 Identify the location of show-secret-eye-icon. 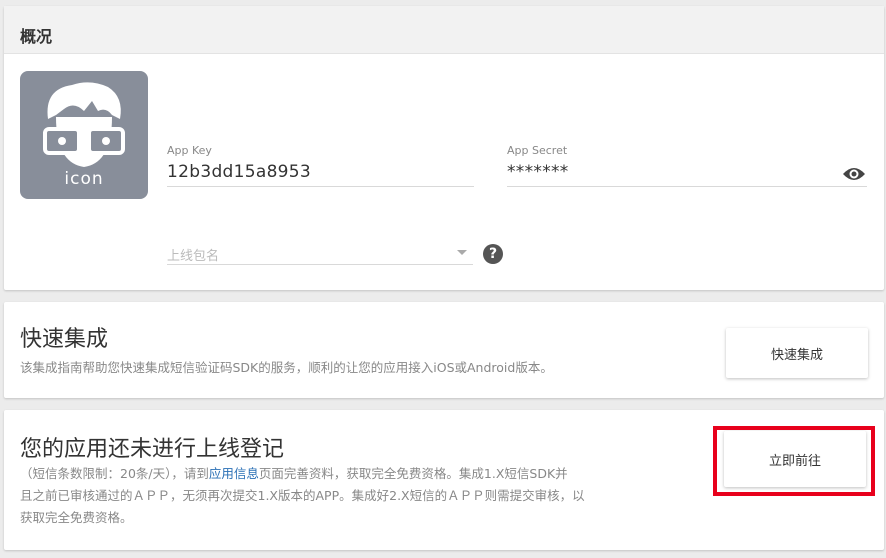
(854, 174).